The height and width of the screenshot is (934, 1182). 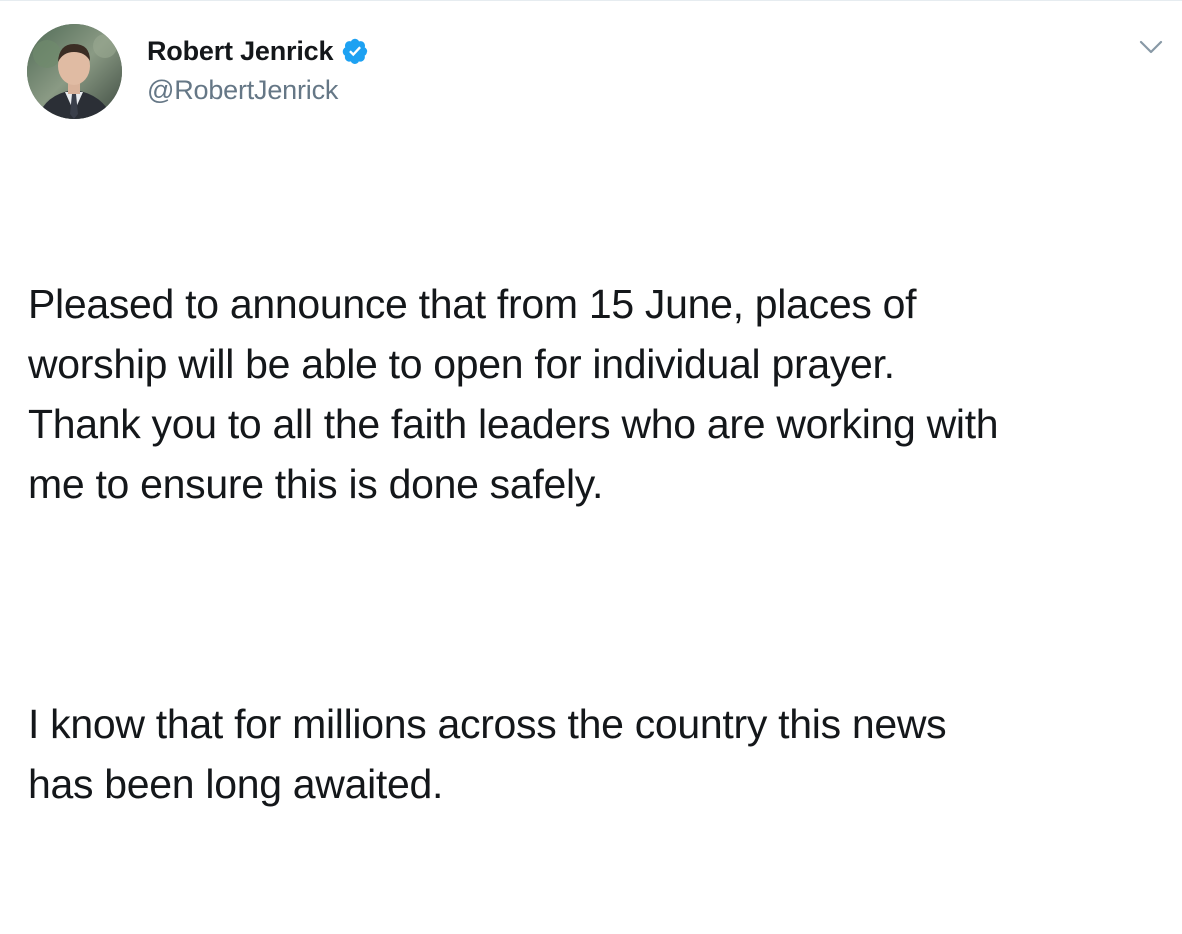 I want to click on author-name-row: Robert Jenrick, so click(x=258, y=51).